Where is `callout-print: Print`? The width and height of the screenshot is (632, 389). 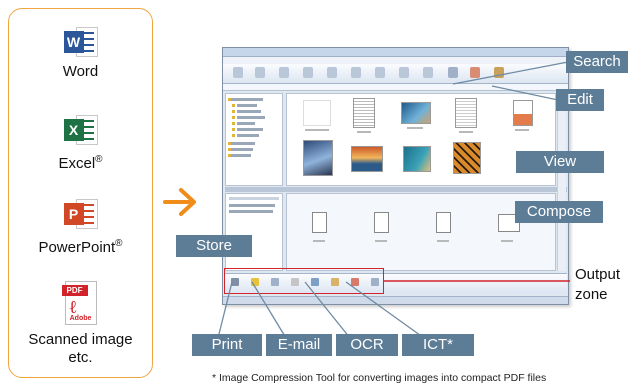 callout-print: Print is located at coordinates (227, 345).